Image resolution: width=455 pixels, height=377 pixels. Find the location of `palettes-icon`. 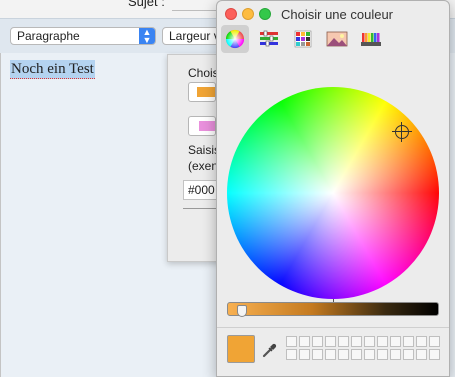

palettes-icon is located at coordinates (303, 39).